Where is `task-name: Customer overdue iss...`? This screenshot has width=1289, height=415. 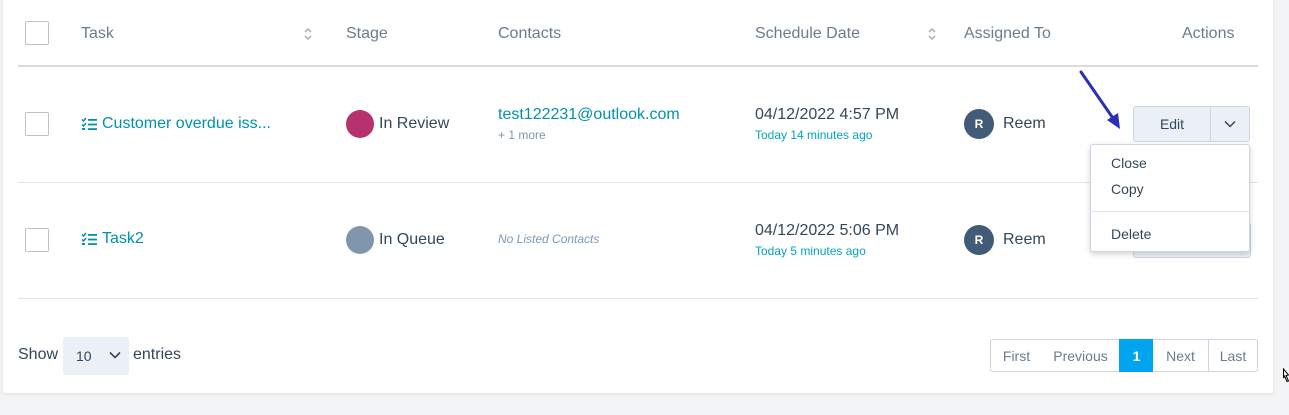 task-name: Customer overdue iss... is located at coordinates (186, 124).